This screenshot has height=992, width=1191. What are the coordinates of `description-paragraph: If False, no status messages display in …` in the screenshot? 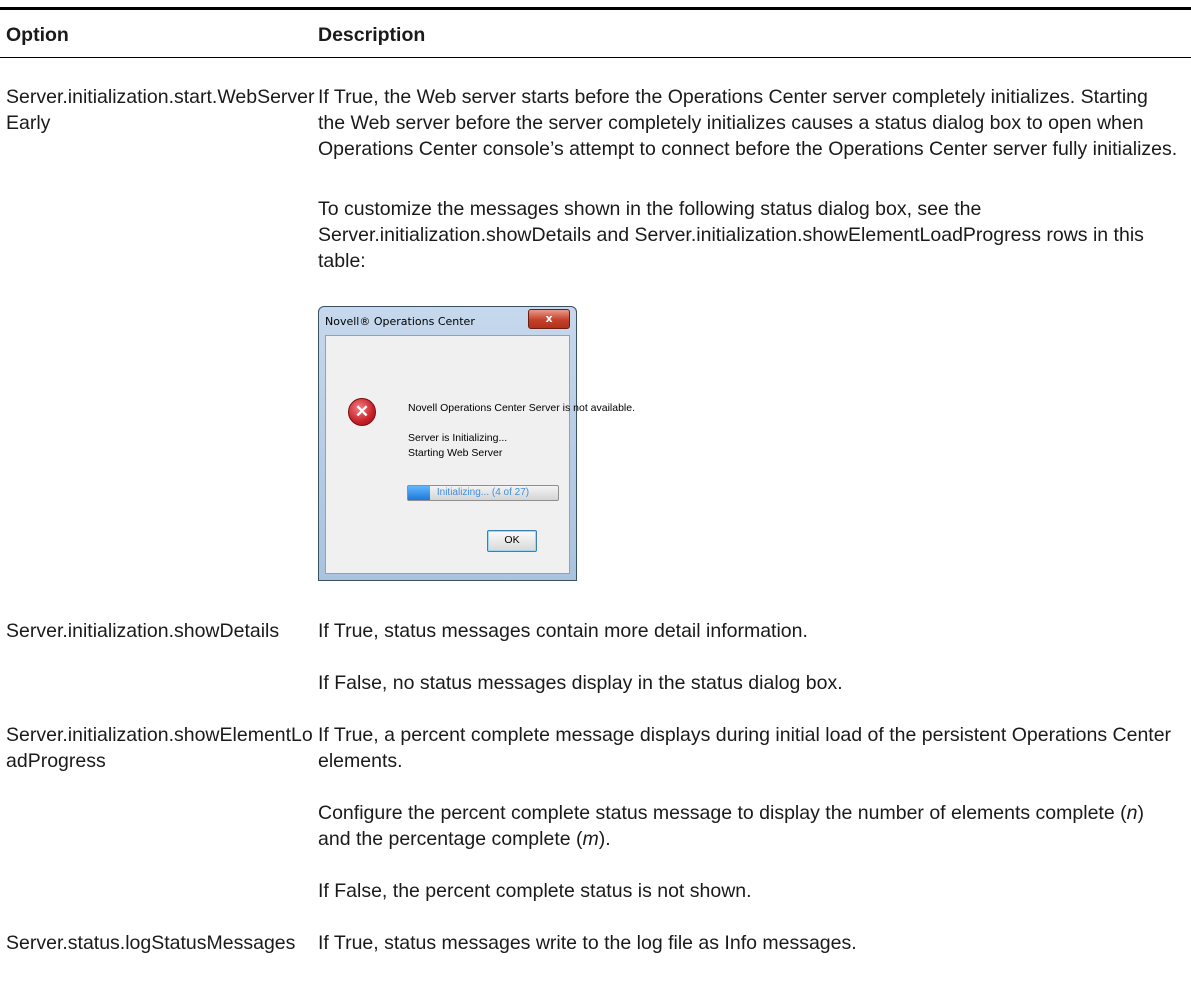 It's located at (580, 683).